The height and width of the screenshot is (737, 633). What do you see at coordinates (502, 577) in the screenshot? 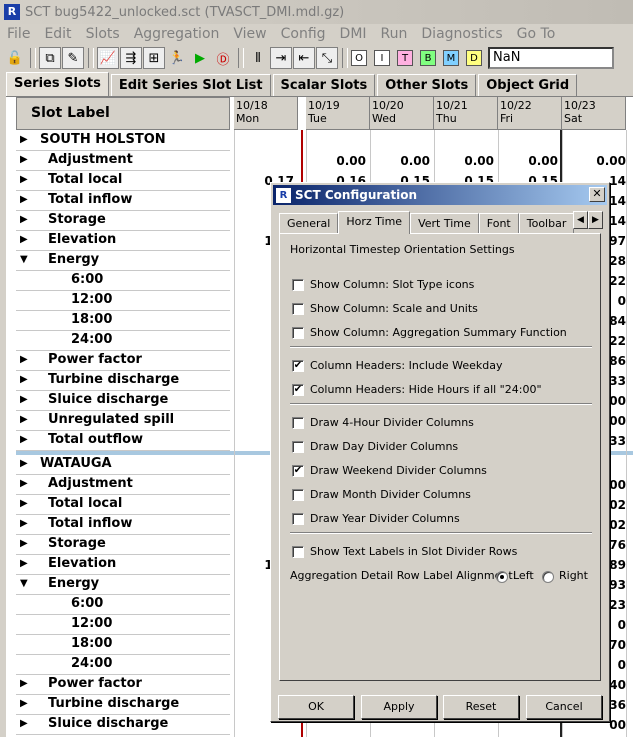
I see `alignment-radio-left` at bounding box center [502, 577].